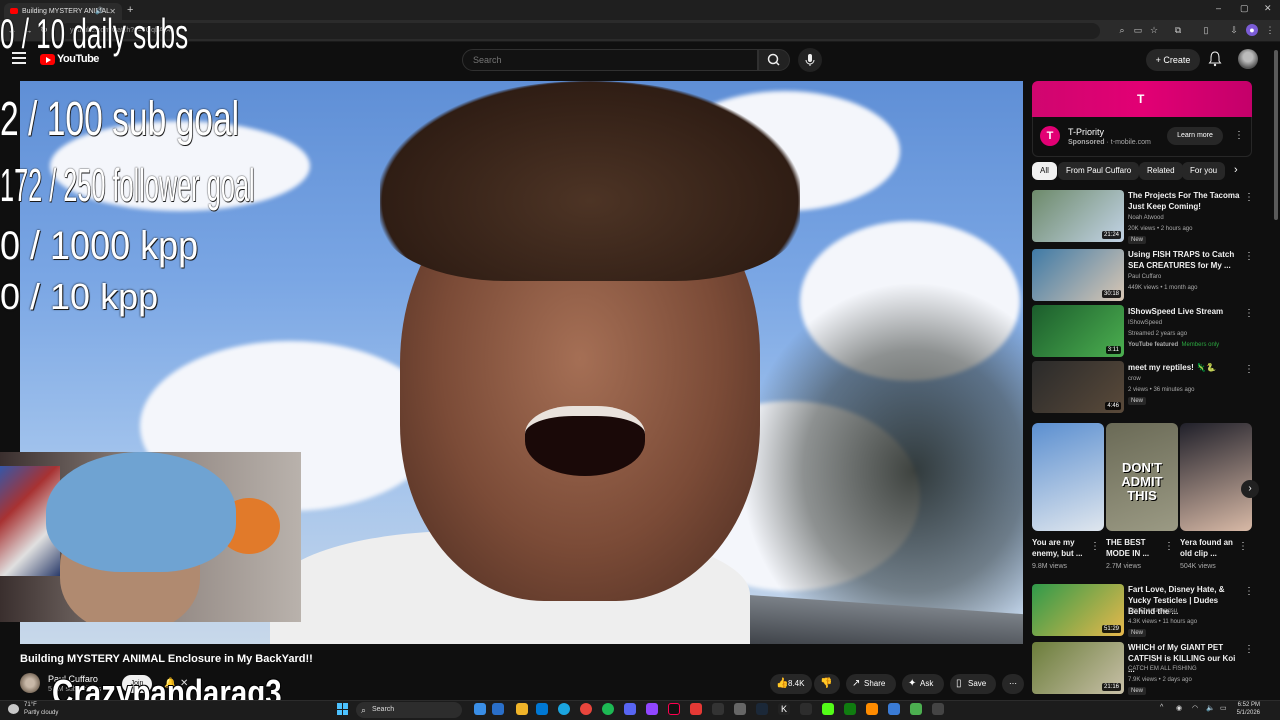 This screenshot has width=1280, height=720. I want to click on channel-avatar, so click(30, 683).